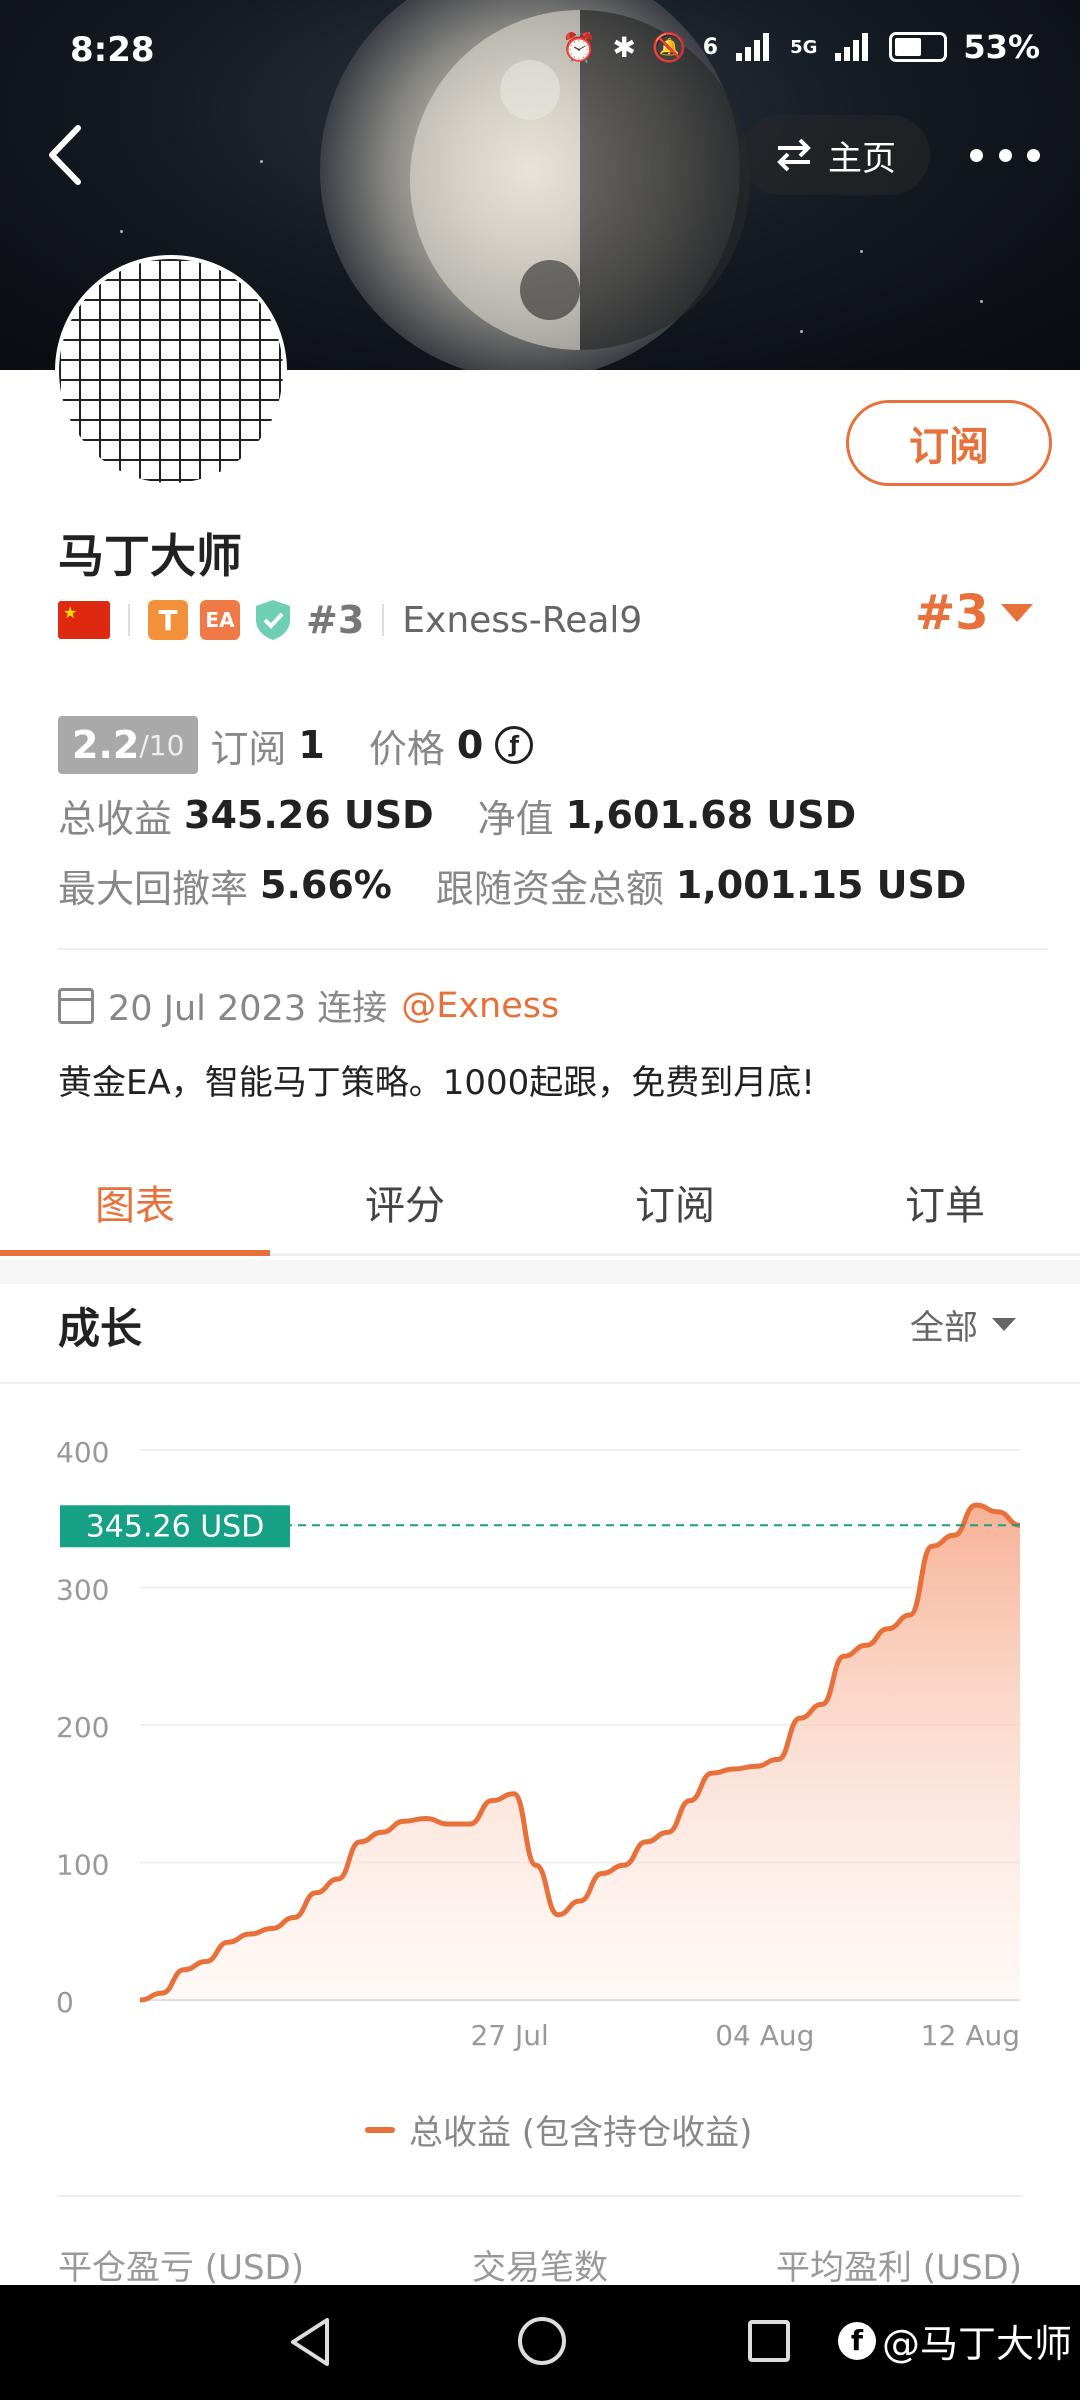 The image size is (1080, 2400). I want to click on profile-badges: T EA #3 Exness-Real9, so click(350, 620).